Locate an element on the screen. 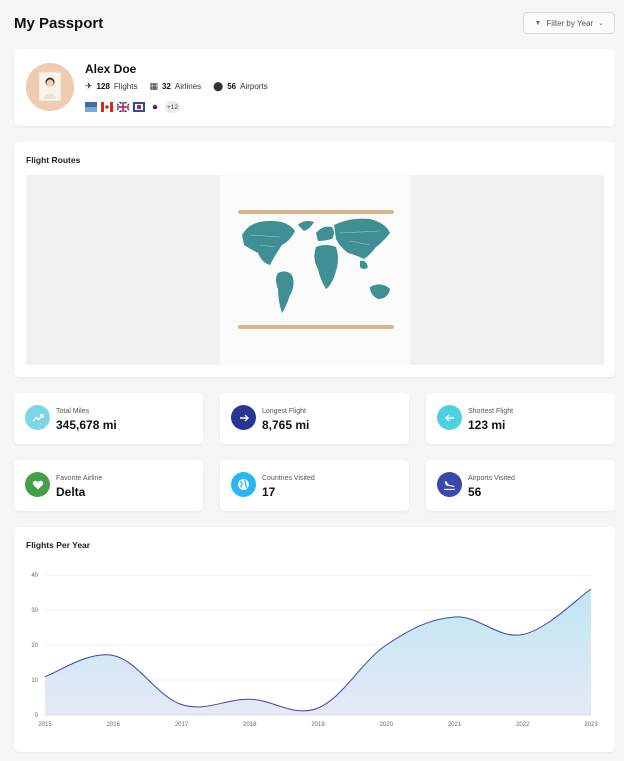 This screenshot has height=761, width=624. y-tick-label: 40 is located at coordinates (34, 576).